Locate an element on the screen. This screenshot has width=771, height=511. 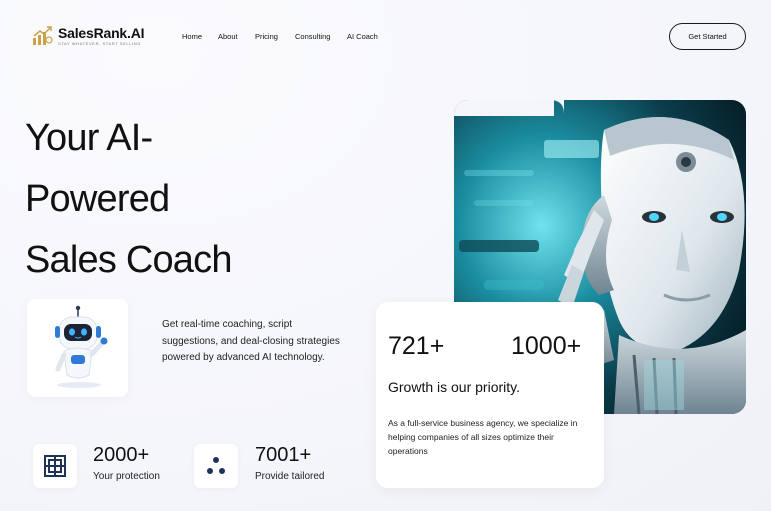
logo-mark-icon is located at coordinates (43, 36).